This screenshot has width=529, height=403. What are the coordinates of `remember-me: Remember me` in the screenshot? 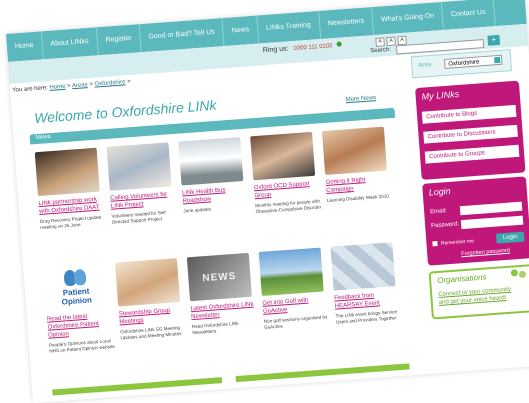 It's located at (453, 242).